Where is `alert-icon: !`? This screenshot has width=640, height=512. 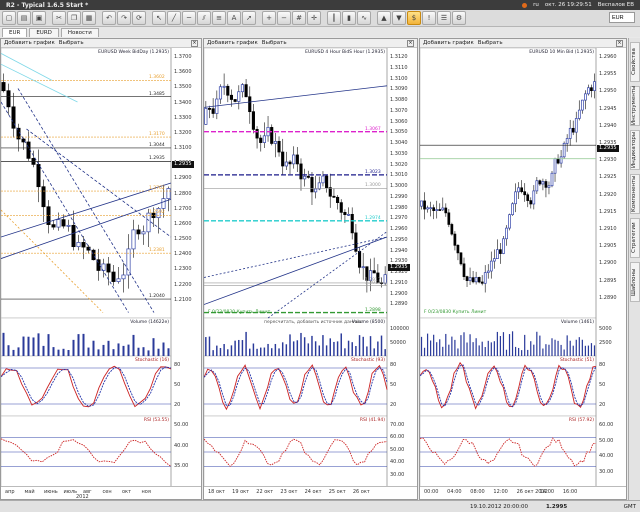
alert-icon: ! is located at coordinates (429, 18).